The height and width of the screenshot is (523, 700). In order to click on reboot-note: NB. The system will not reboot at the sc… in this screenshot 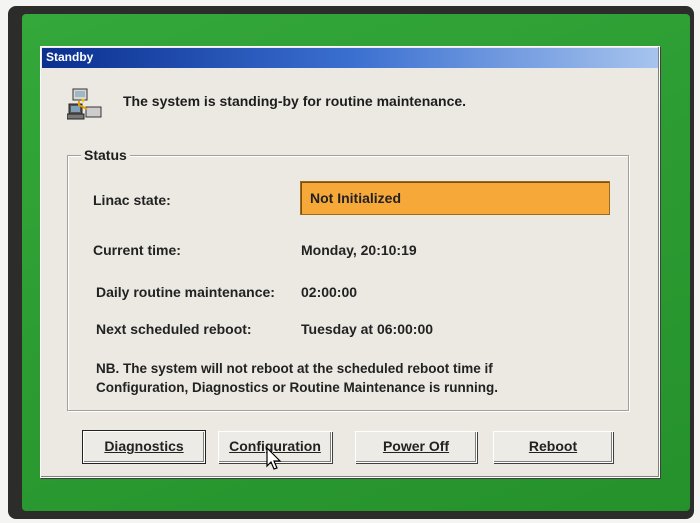, I will do `click(346, 378)`.